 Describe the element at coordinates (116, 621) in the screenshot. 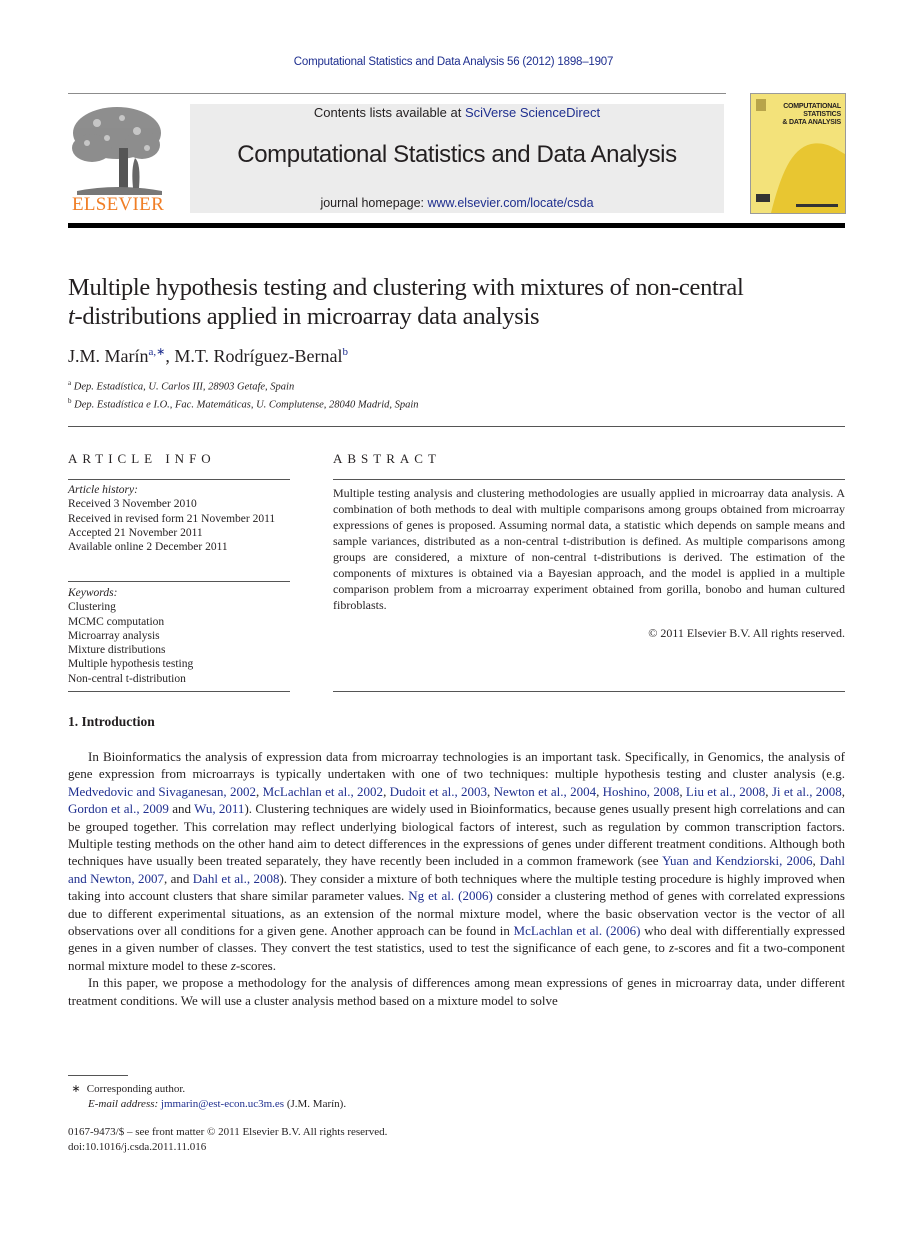

I see `keyword: MCMC computation` at that location.